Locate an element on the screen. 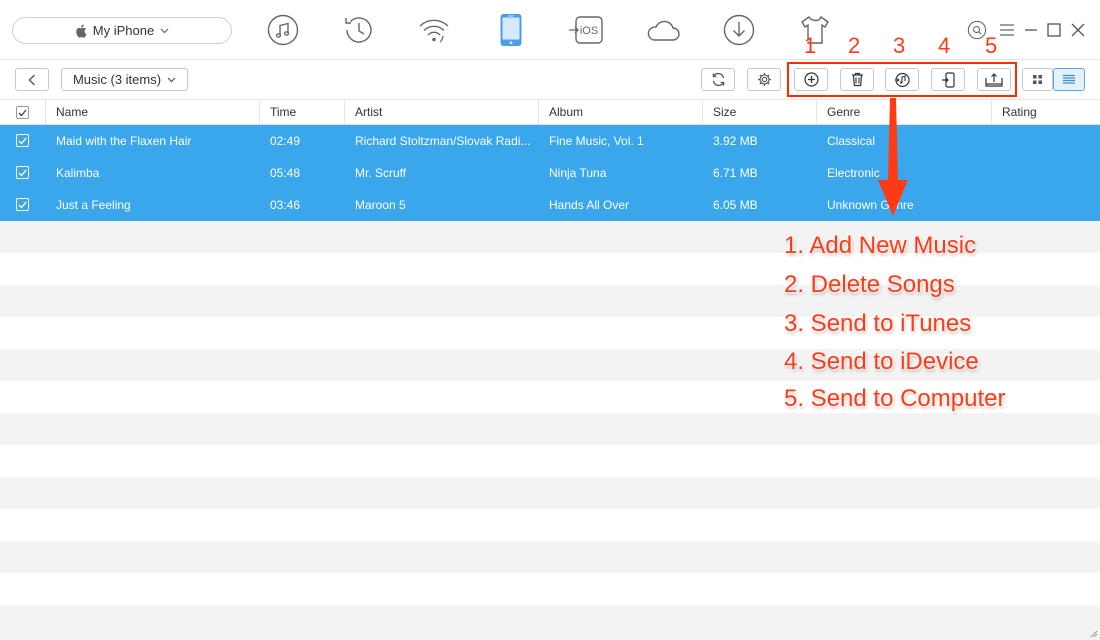 The height and width of the screenshot is (640, 1100). download-icon is located at coordinates (739, 30).